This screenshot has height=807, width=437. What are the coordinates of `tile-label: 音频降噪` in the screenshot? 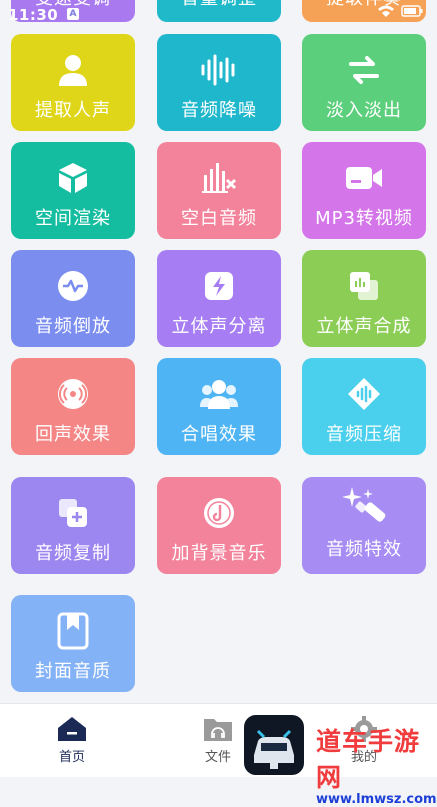 It's located at (219, 110).